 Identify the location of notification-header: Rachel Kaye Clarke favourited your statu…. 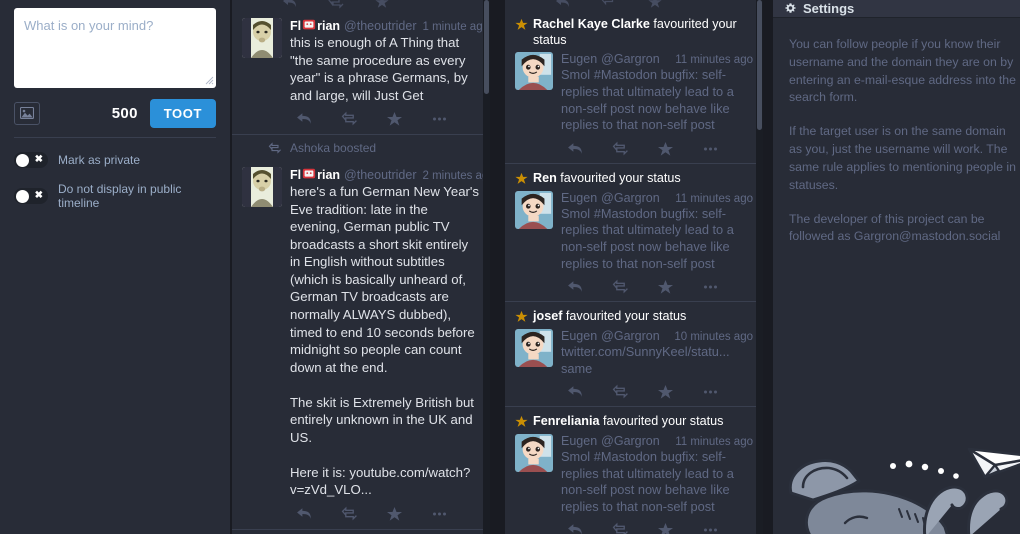
(634, 32).